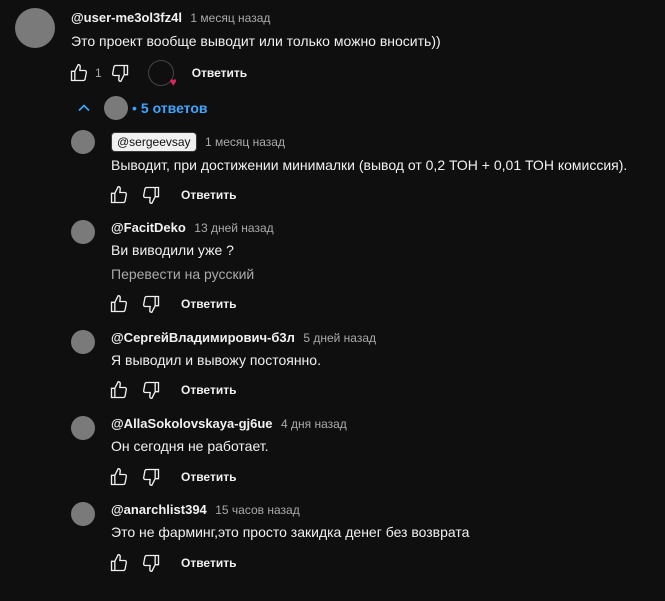  What do you see at coordinates (230, 18) in the screenshot?
I see `comment-time: 1 месяц назад` at bounding box center [230, 18].